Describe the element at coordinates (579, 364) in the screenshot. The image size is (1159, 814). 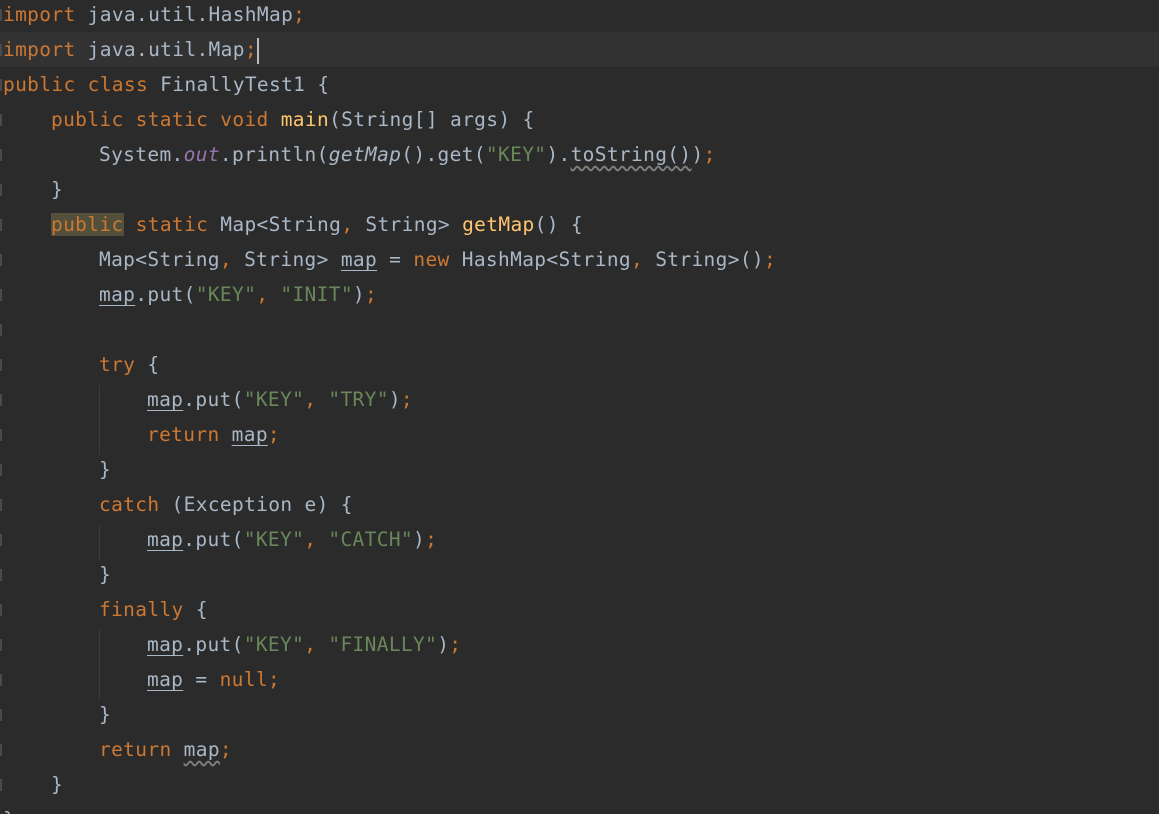
I see `code-line: try {` at that location.